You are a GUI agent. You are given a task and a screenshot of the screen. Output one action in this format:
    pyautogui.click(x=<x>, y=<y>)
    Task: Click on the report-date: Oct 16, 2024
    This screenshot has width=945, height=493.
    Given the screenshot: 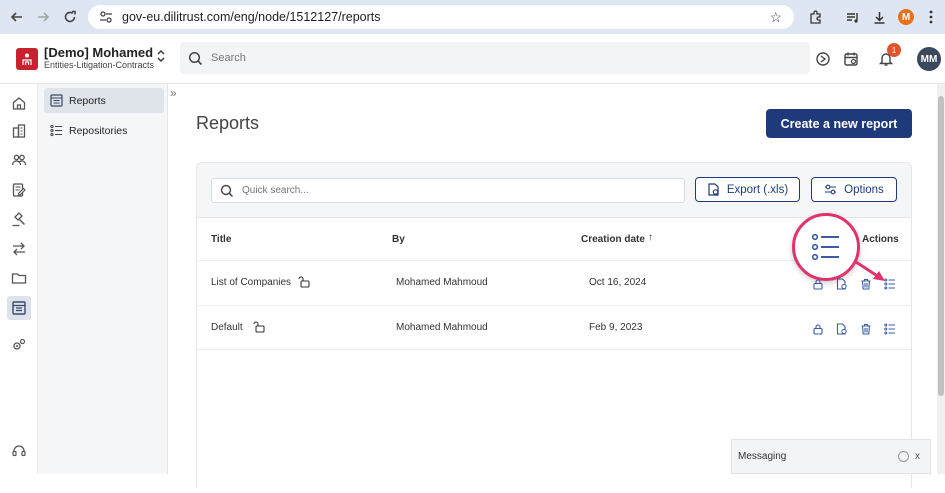 What is the action you would take?
    pyautogui.click(x=618, y=282)
    